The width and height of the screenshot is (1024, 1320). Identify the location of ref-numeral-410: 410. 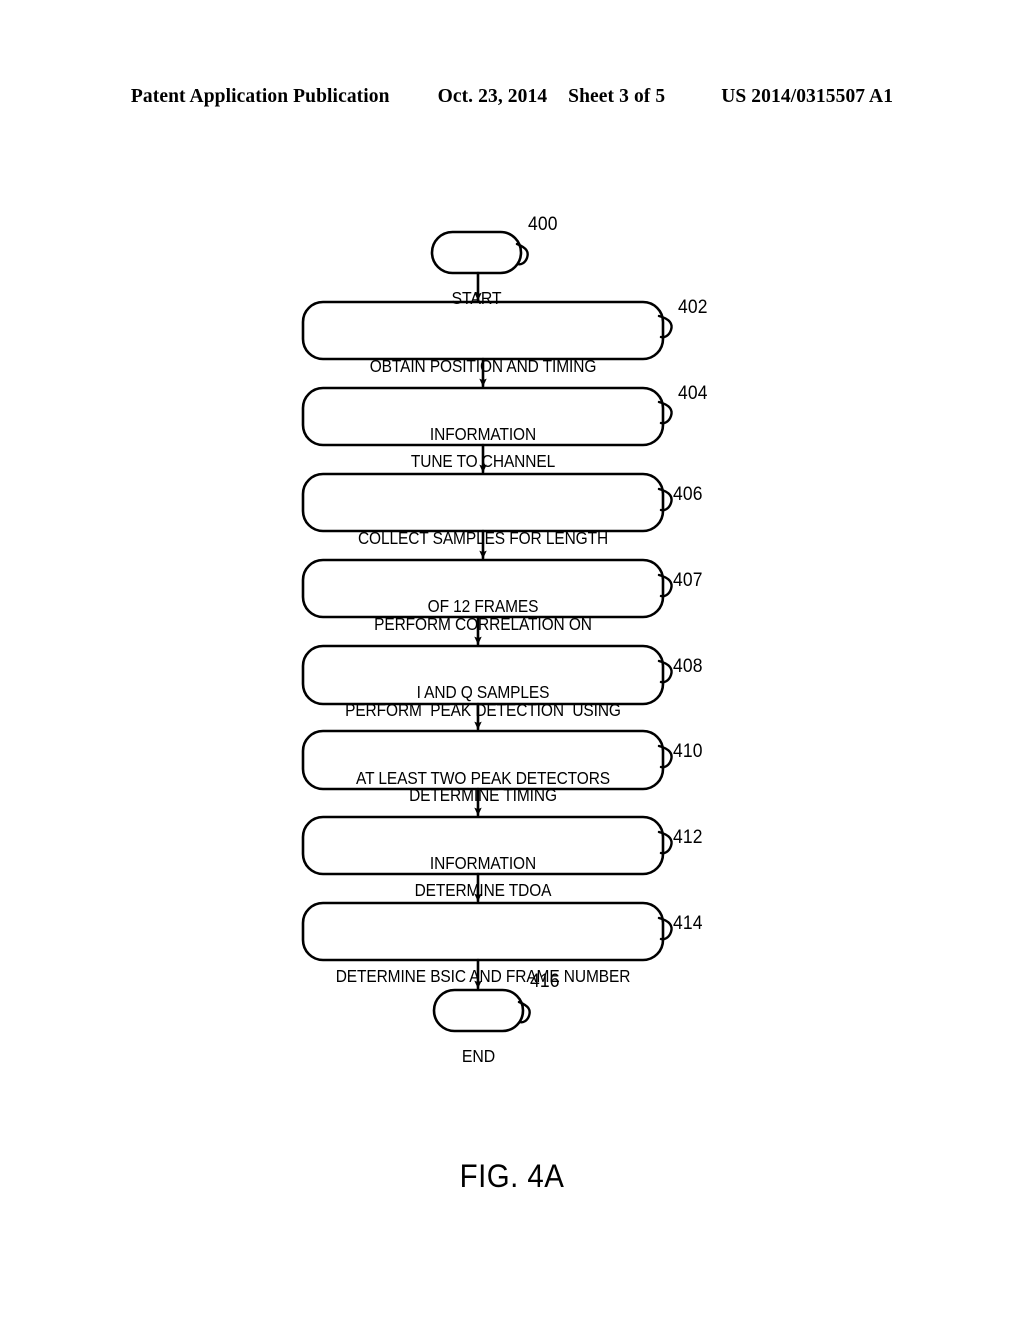
(688, 751).